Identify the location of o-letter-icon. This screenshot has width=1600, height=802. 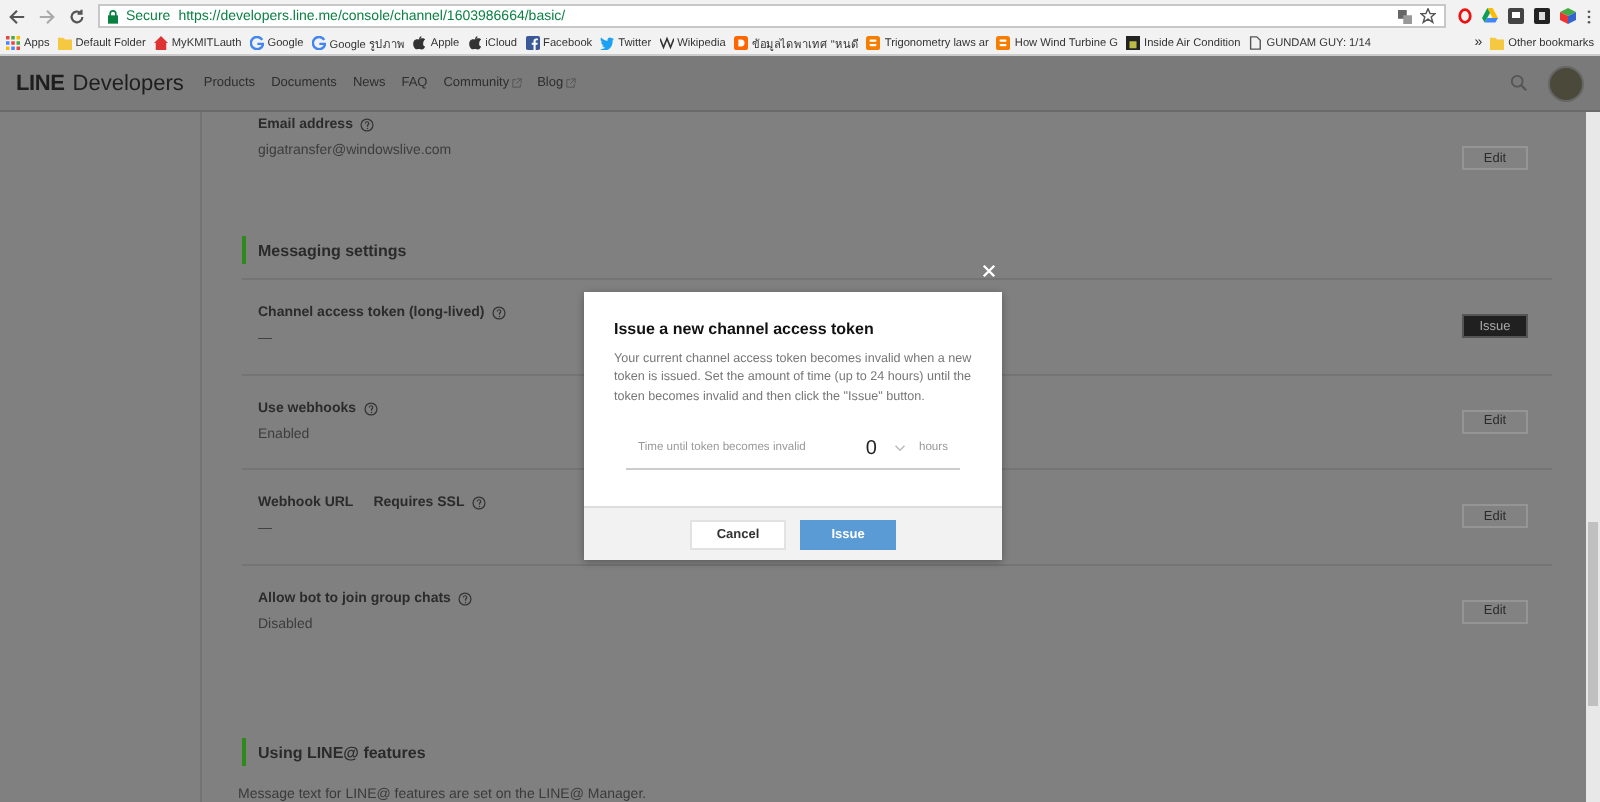
(1465, 16).